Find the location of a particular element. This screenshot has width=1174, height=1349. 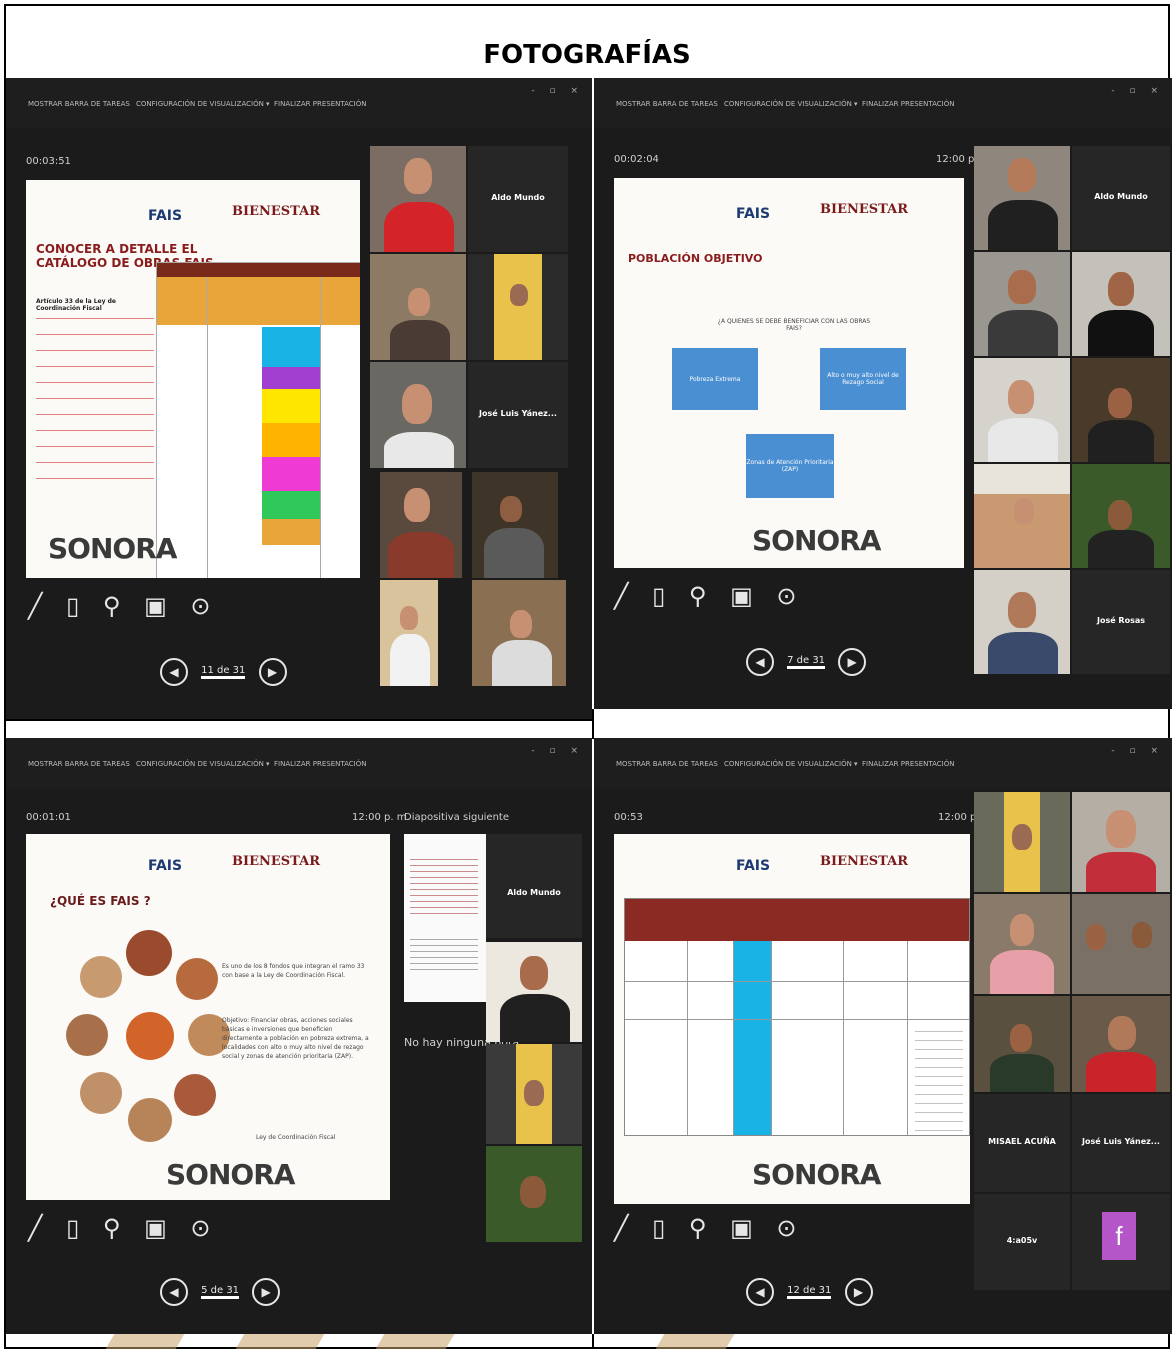

participant-tile: f is located at coordinates (1121, 1242).